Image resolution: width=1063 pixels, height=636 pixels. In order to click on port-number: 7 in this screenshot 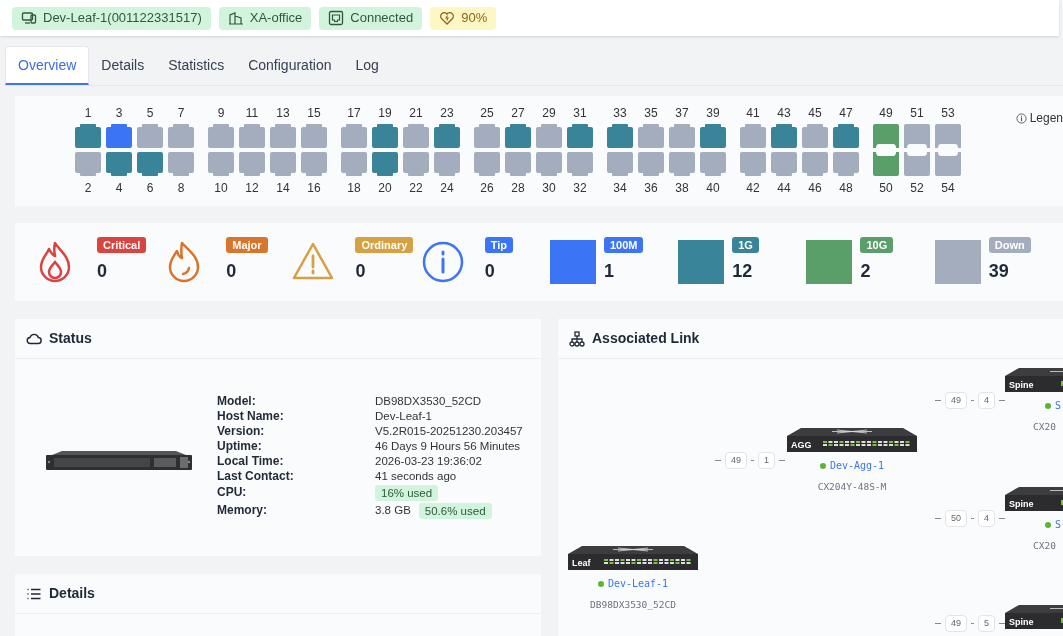, I will do `click(181, 113)`.